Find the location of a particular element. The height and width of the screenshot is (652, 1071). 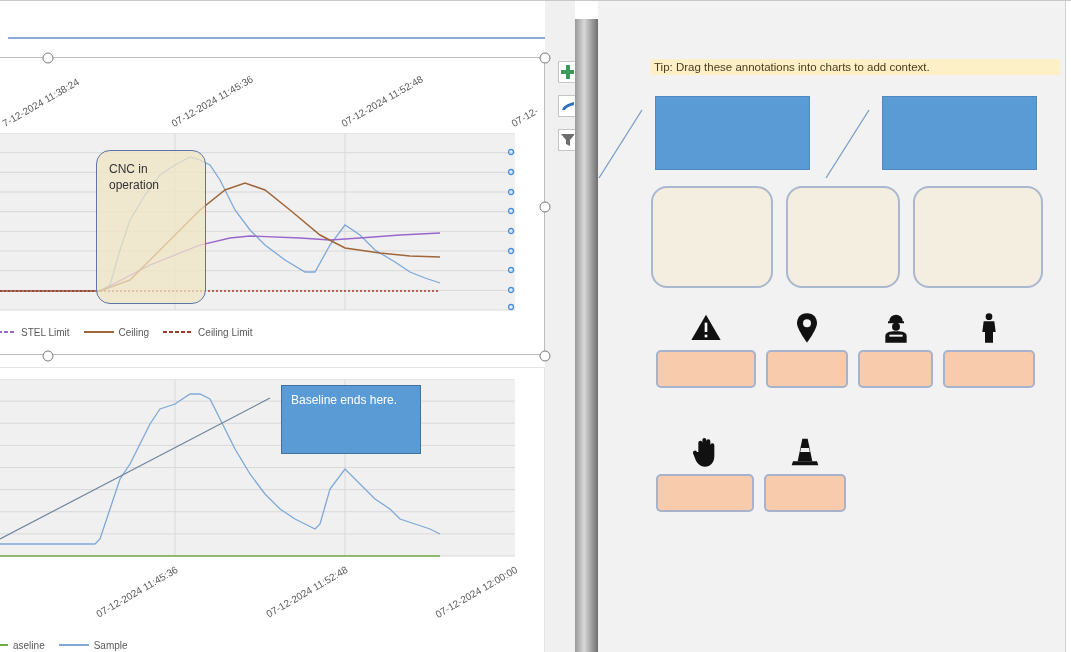

legend-label: aseline is located at coordinates (29, 645).